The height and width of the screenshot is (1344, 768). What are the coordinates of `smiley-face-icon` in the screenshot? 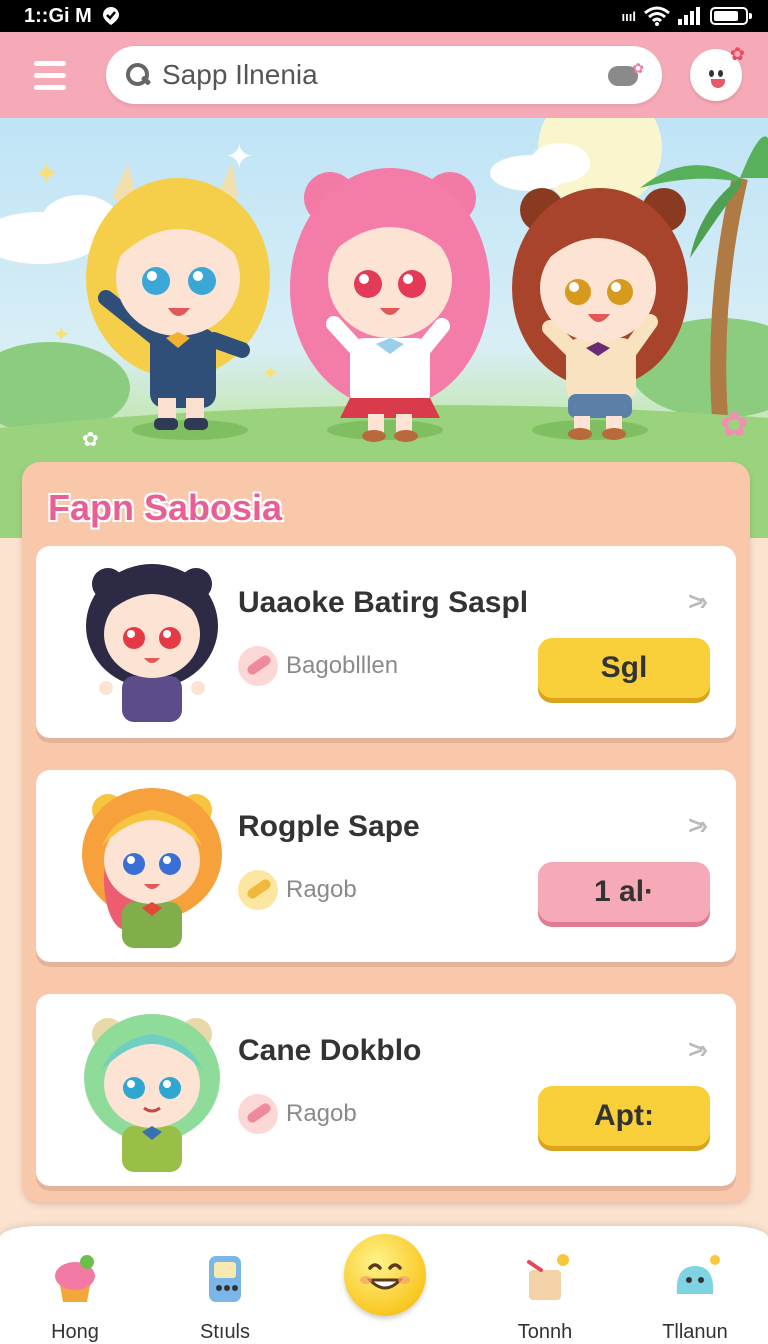 It's located at (385, 1276).